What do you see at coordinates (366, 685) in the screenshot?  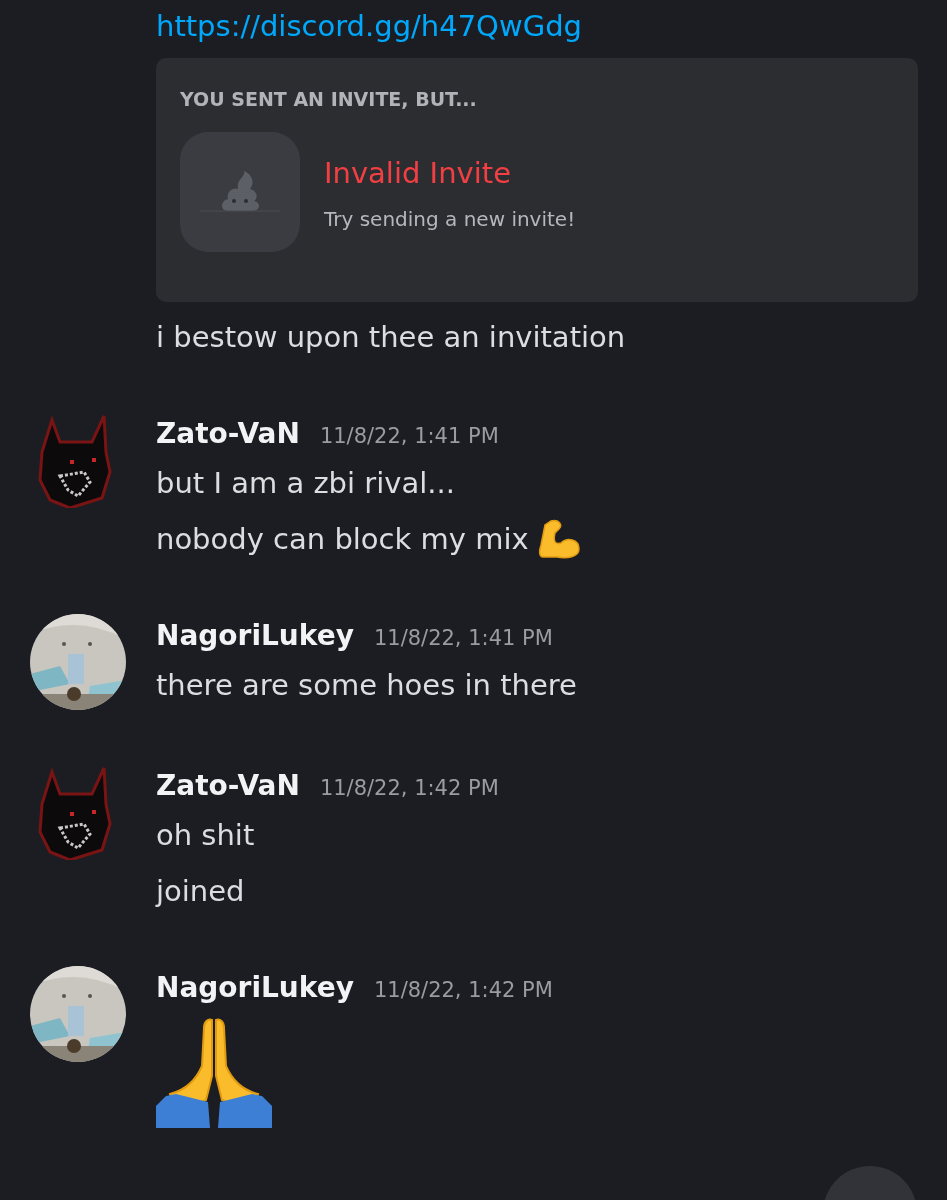 I see `message-text: there are some hoes in there` at bounding box center [366, 685].